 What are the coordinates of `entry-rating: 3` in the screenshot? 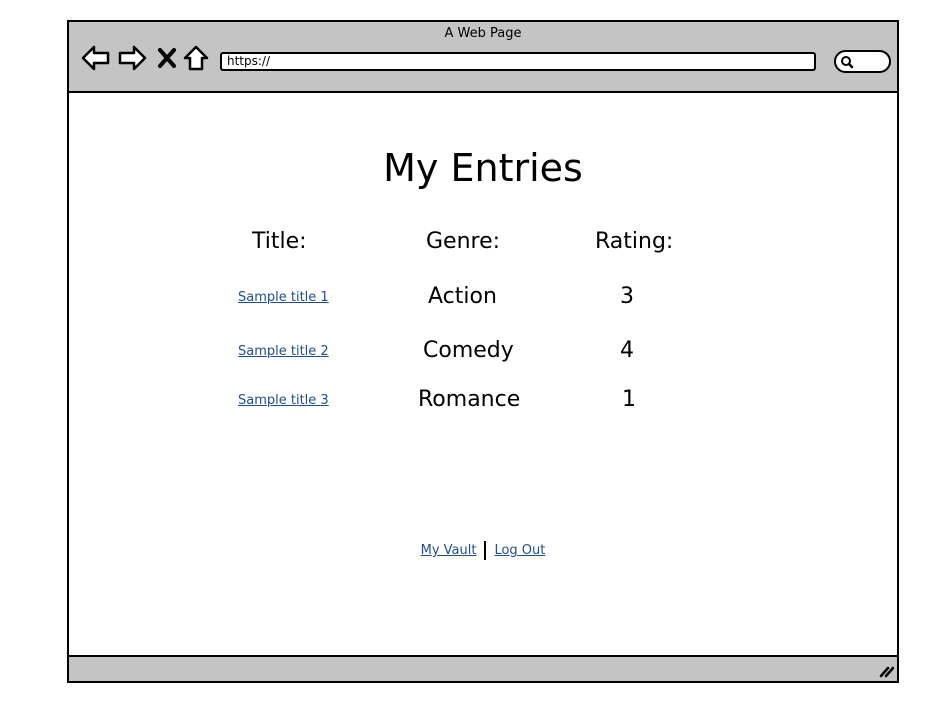 It's located at (627, 296).